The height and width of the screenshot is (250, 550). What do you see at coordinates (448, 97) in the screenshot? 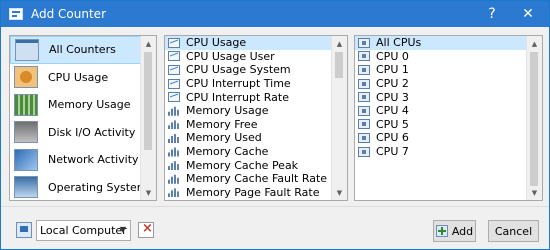
I see `instance-item: CPU 3` at bounding box center [448, 97].